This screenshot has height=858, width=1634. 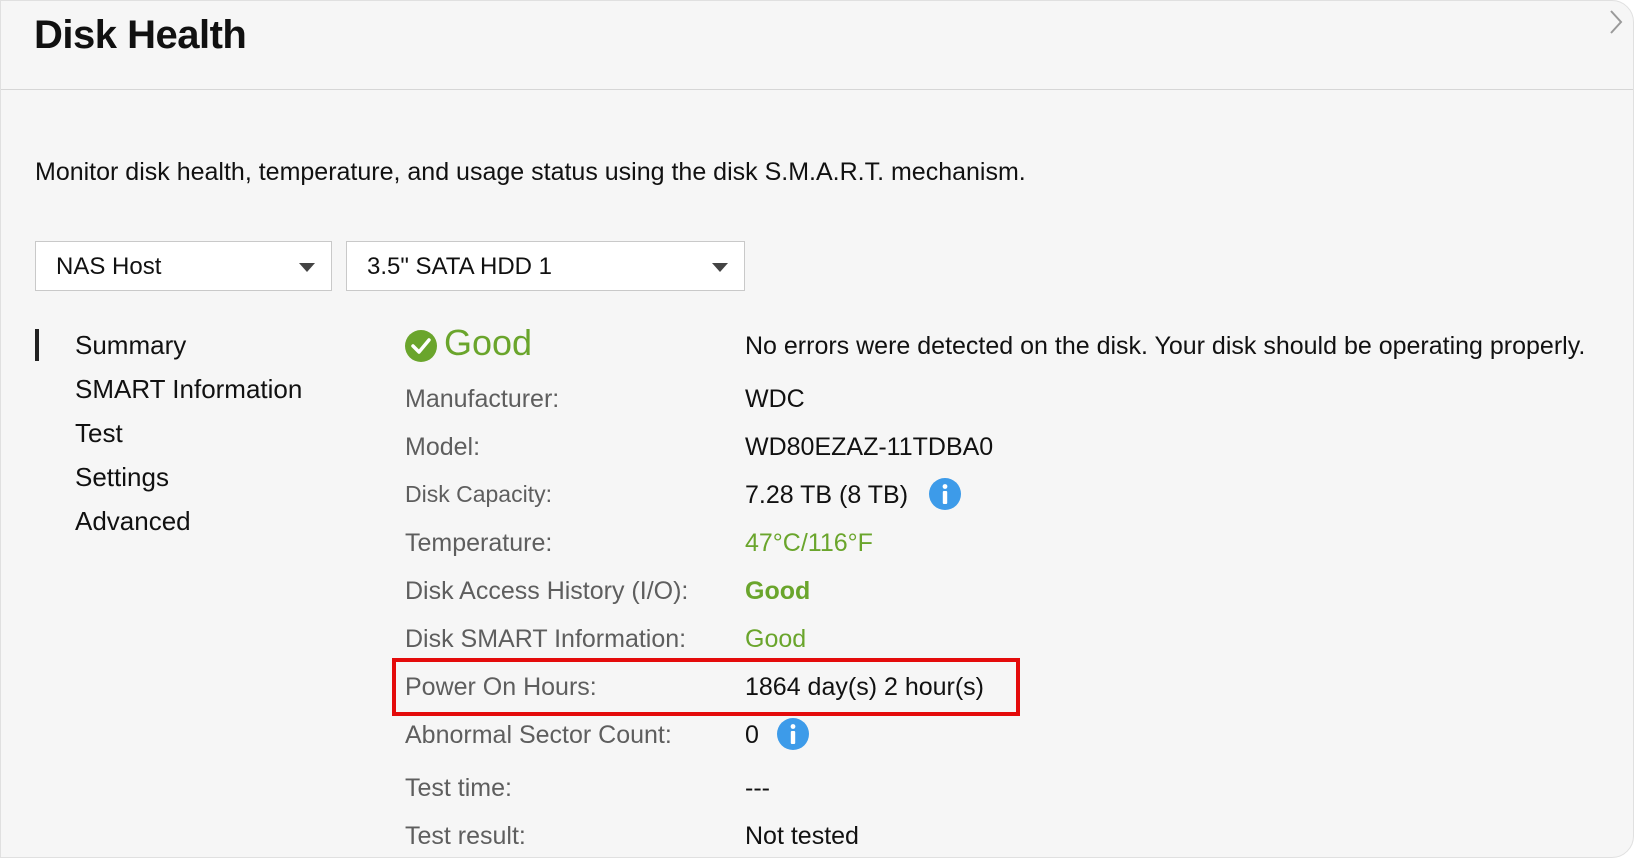 What do you see at coordinates (817, 45) in the screenshot?
I see `window-header: Disk Health` at bounding box center [817, 45].